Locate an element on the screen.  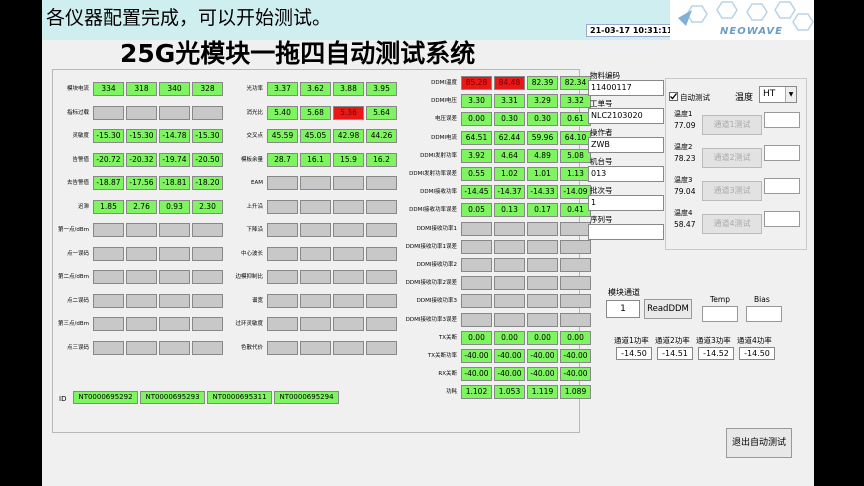
ddmi-r4-ch2-value: 62.44 is located at coordinates (509, 137).